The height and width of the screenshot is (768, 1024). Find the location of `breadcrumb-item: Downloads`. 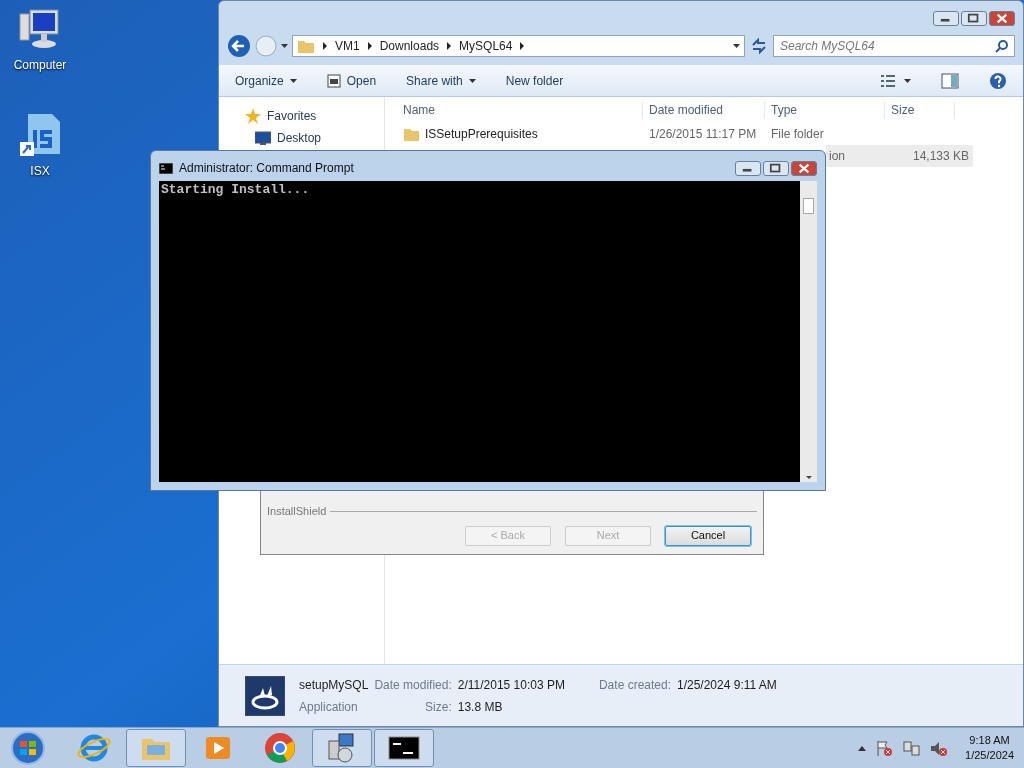

breadcrumb-item: Downloads is located at coordinates (409, 46).